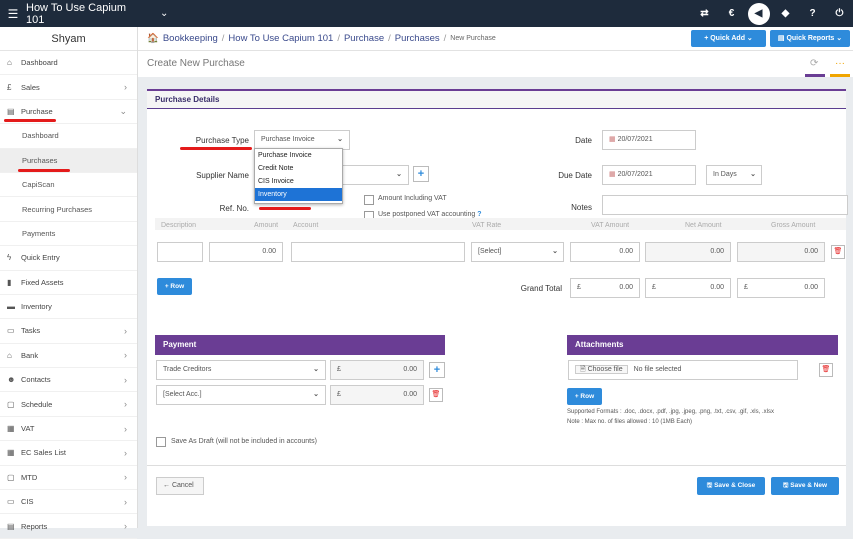 This screenshot has height=539, width=853. Describe the element at coordinates (11, 331) in the screenshot. I see `tasks-icon: ▭` at that location.